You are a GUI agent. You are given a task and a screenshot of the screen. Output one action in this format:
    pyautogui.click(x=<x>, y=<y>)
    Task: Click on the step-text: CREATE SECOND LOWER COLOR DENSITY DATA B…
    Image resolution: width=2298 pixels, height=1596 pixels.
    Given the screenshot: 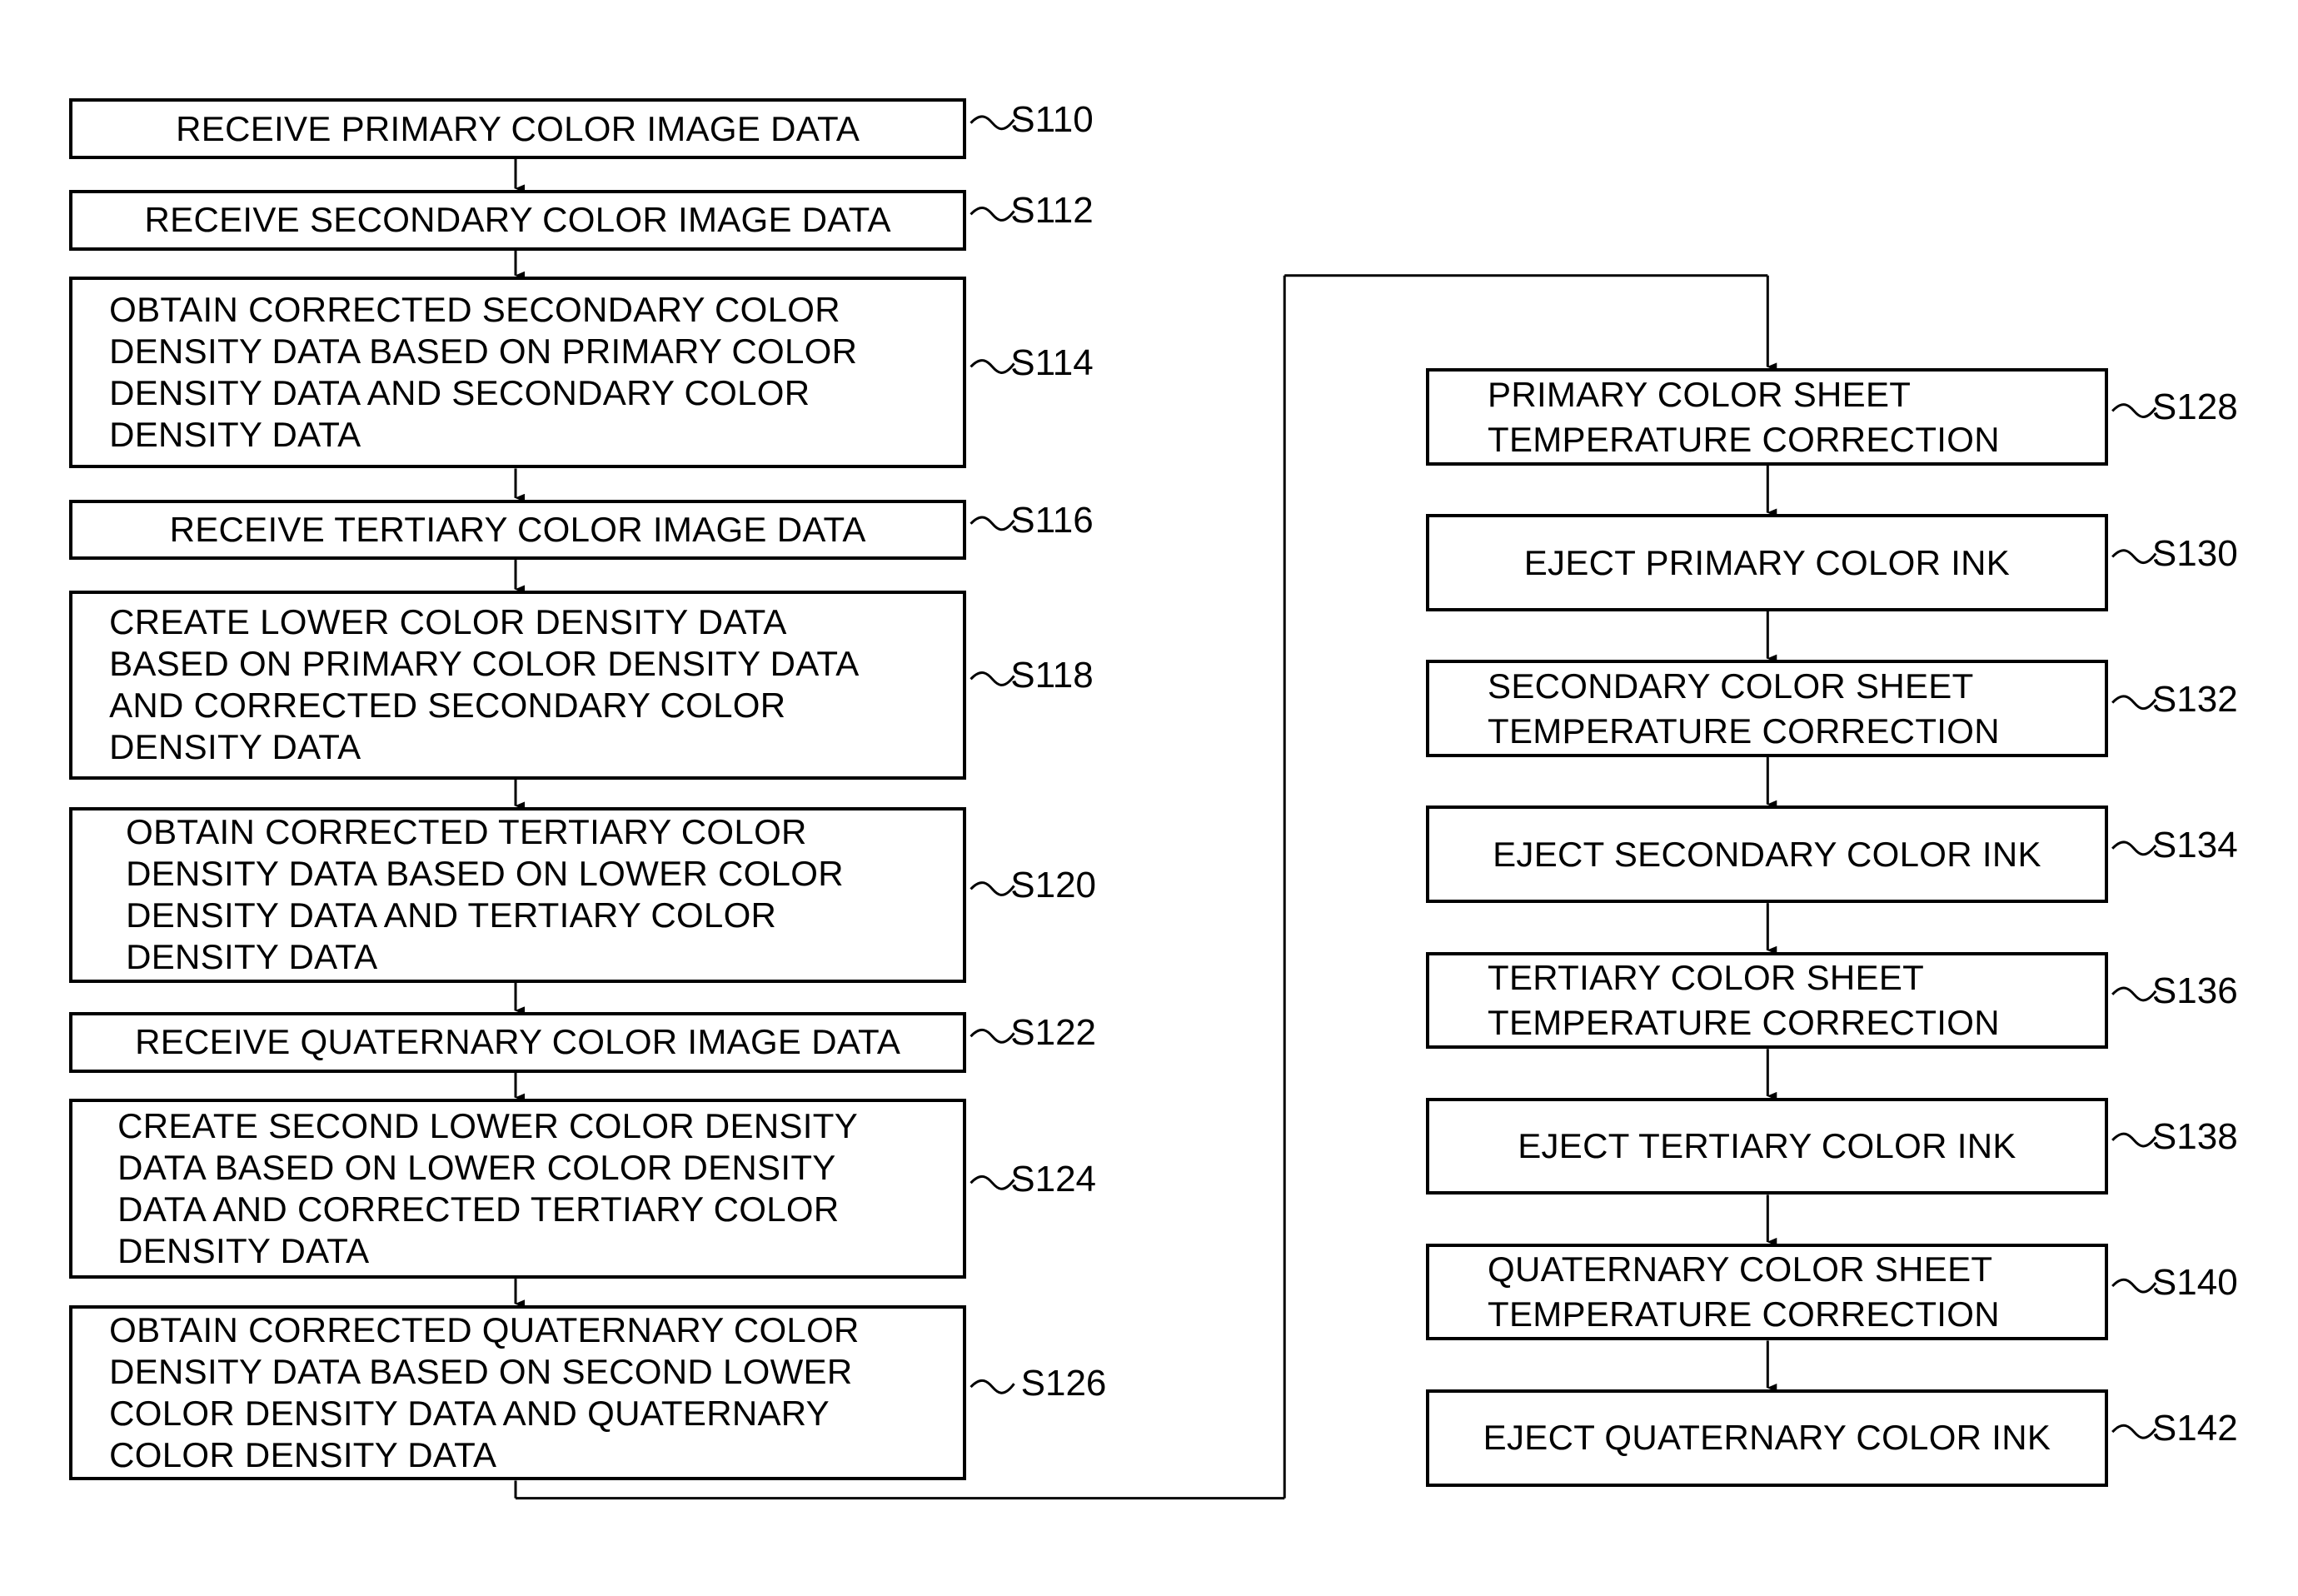 What is the action you would take?
    pyautogui.click(x=488, y=1188)
    